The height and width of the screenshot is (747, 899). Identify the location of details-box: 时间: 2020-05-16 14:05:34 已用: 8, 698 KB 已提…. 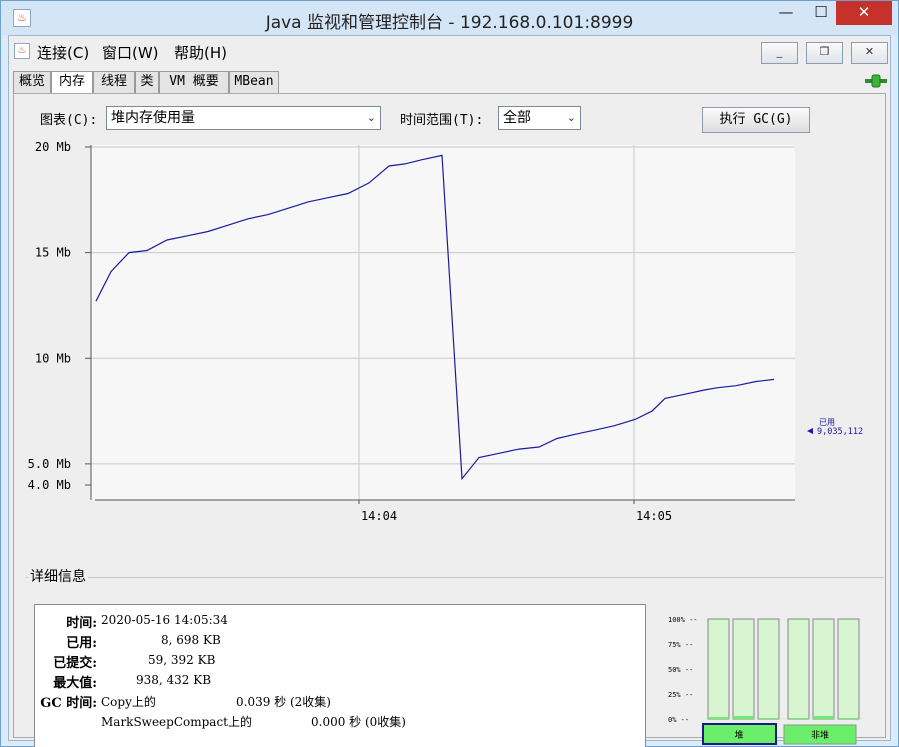
(340, 675).